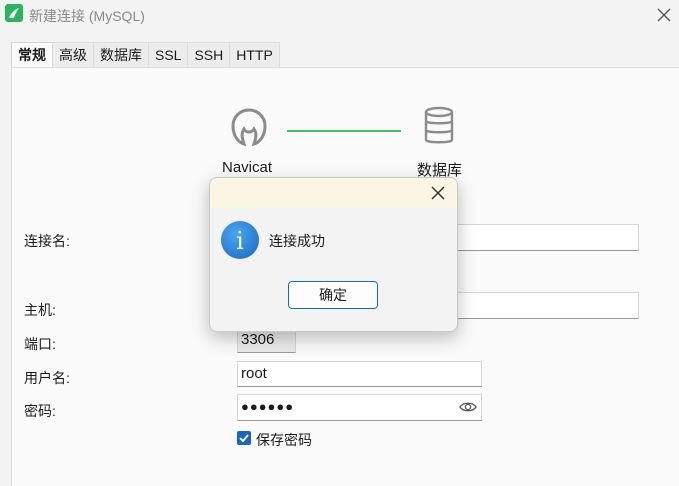 This screenshot has height=486, width=679. I want to click on dialog-title-bar, so click(333, 193).